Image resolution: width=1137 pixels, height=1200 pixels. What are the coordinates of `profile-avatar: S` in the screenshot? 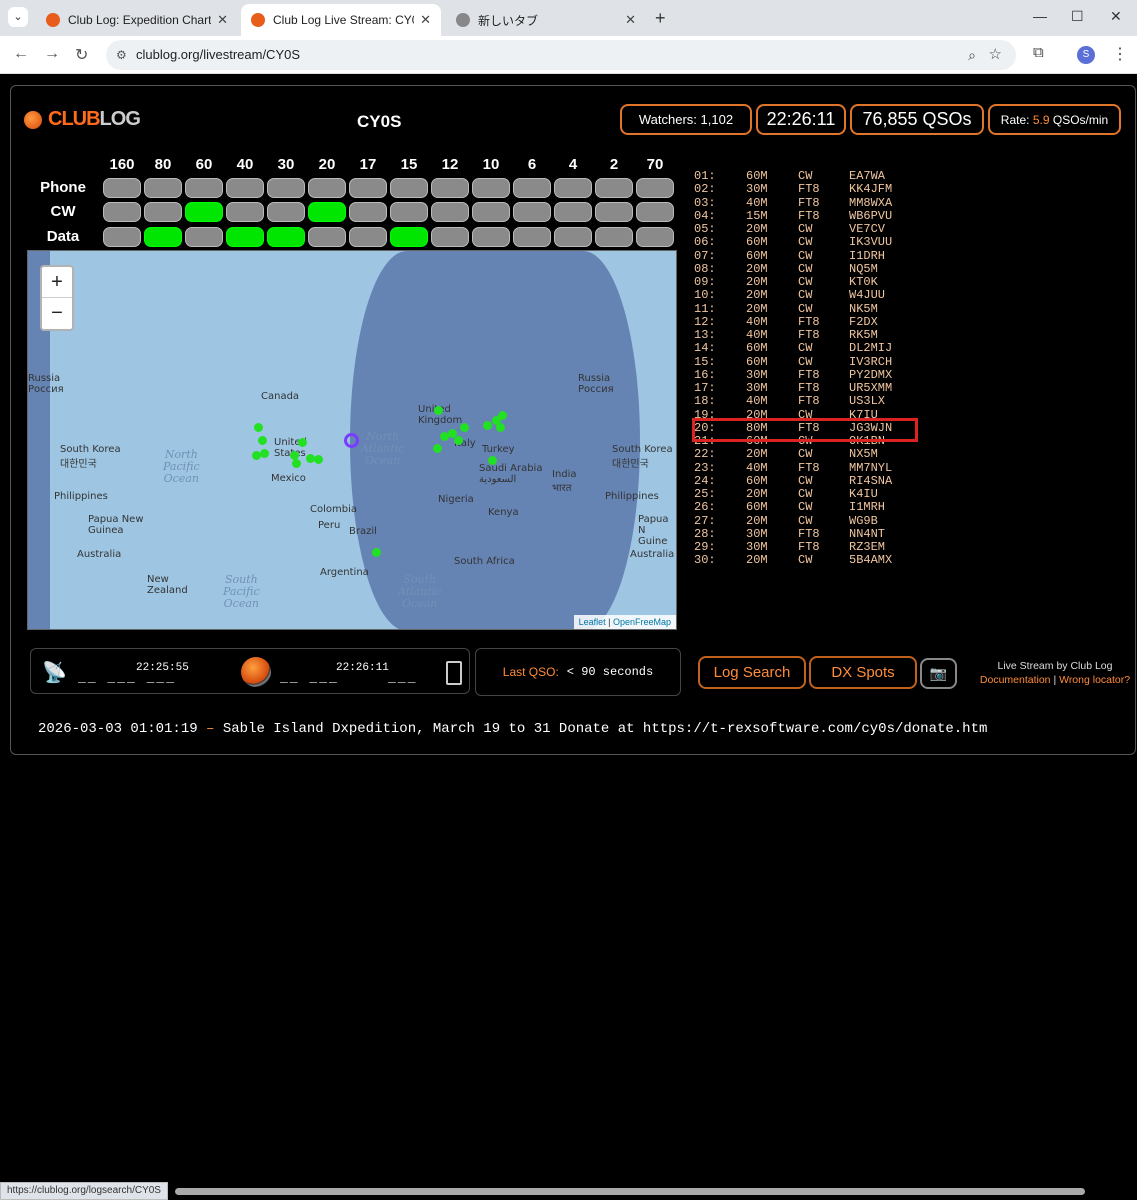 It's located at (1086, 55).